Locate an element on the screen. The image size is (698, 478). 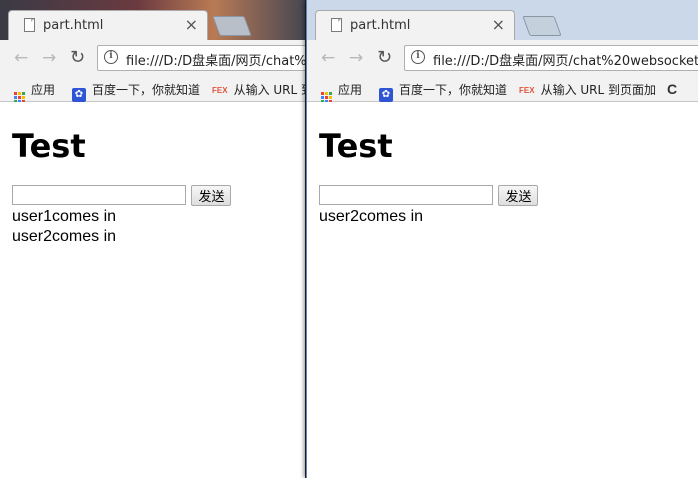
bookmarks-bar: 应用 ✿ 百度一下，你就知道 FEX 从输入 URL 到页面加 C is located at coordinates (502, 89).